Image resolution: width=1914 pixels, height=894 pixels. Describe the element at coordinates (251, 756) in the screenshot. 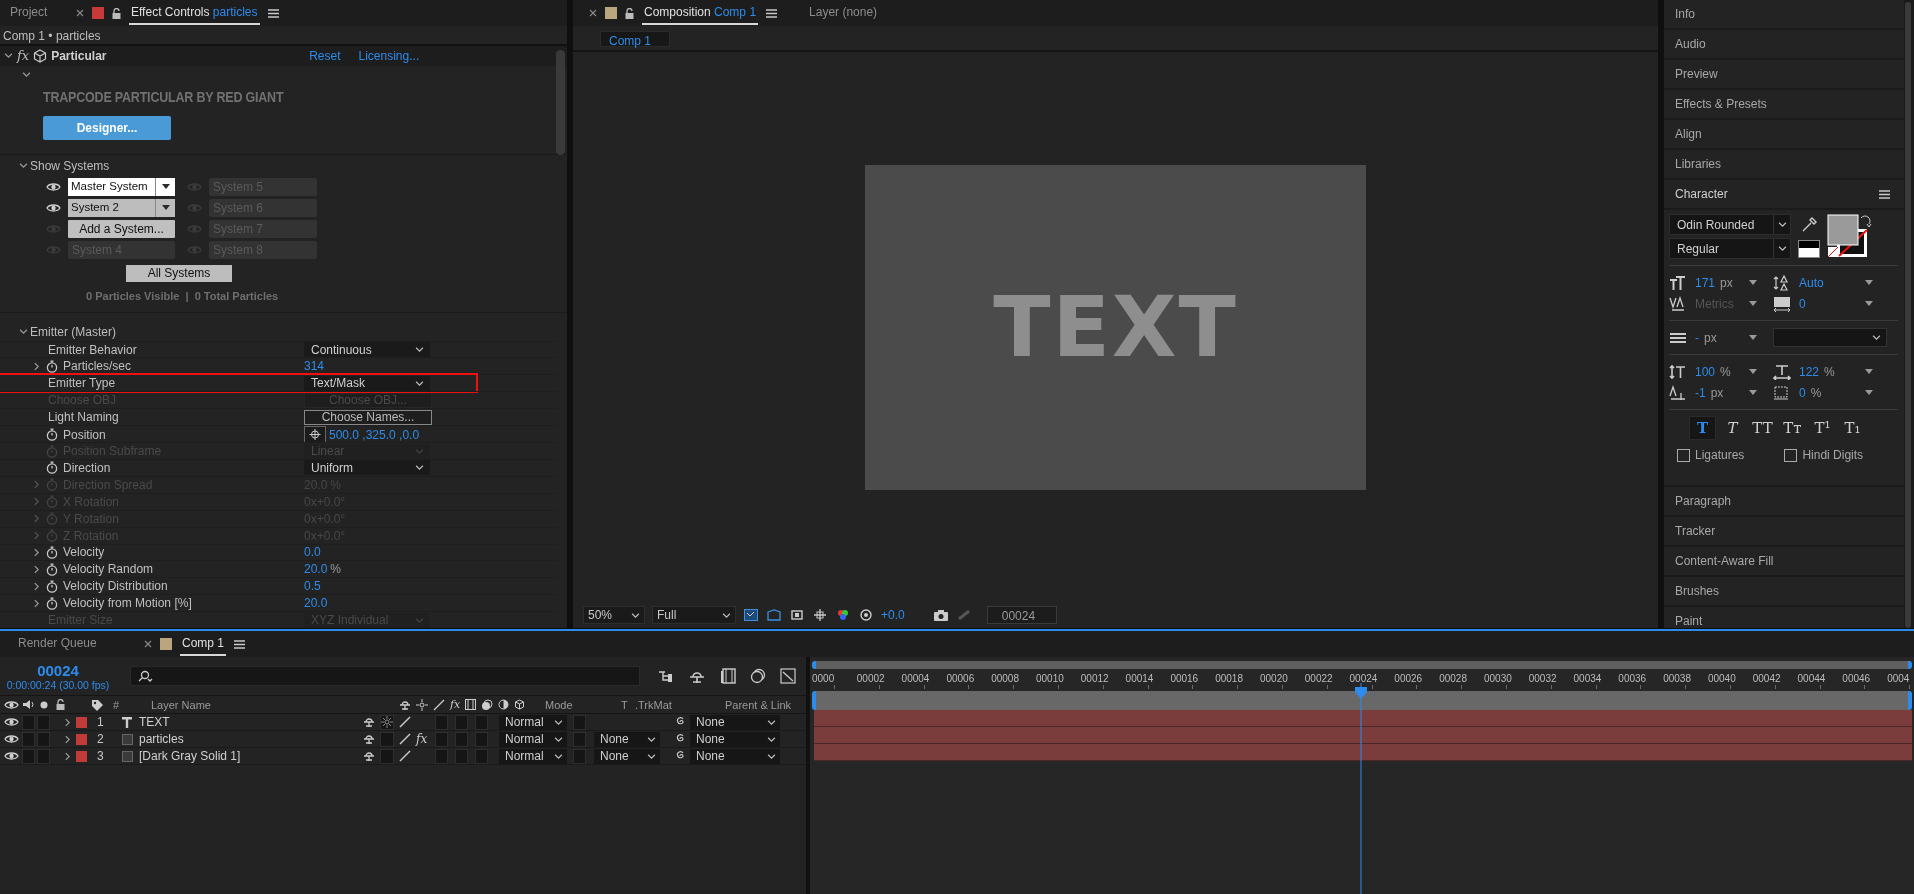

I see `layer-name: [Dark Gray Solid 1]` at that location.